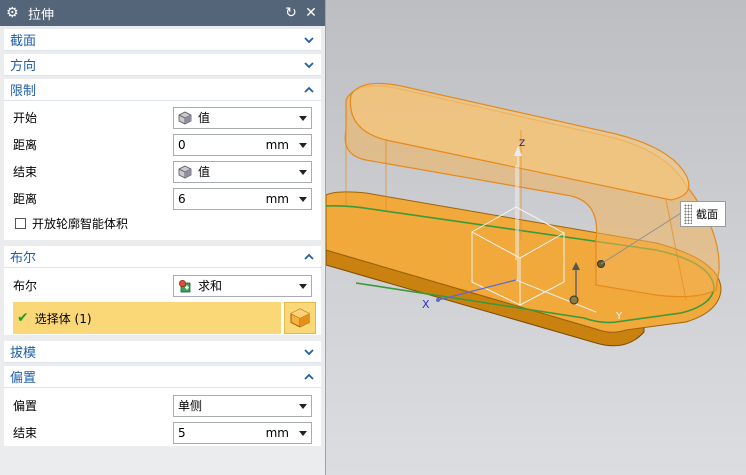 The image size is (746, 475). I want to click on start-label: 开始, so click(25, 118).